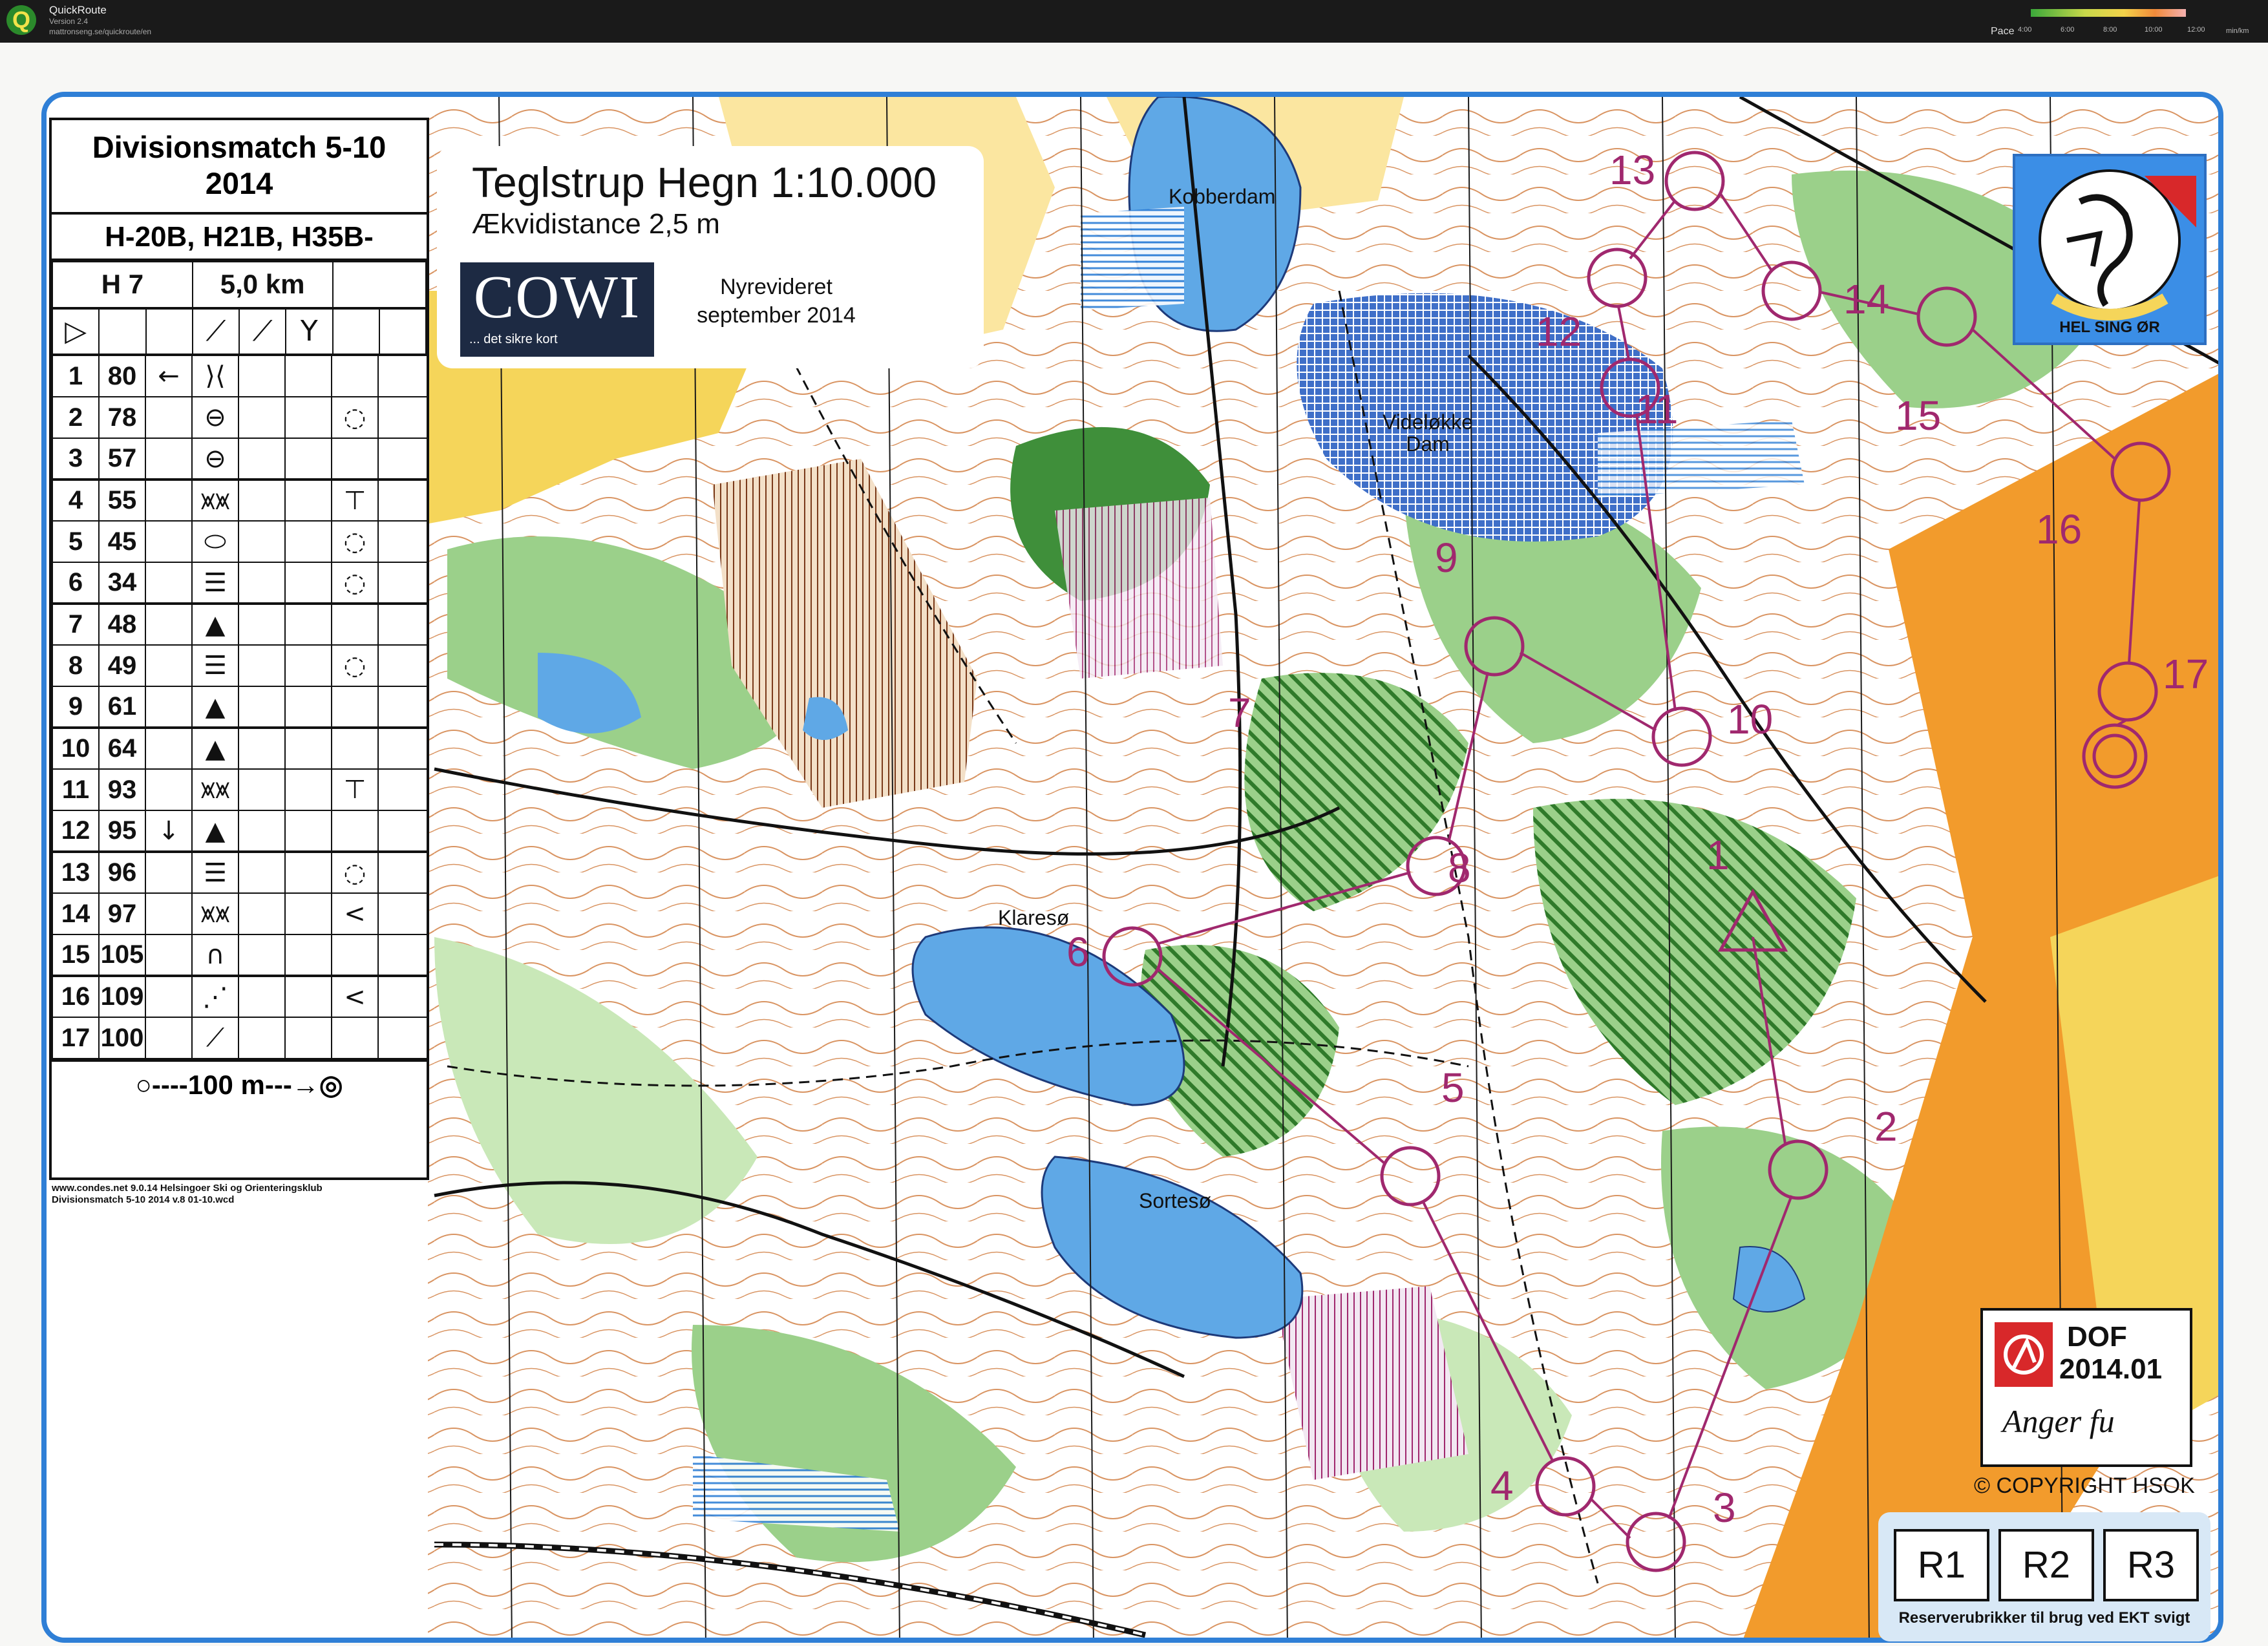 The image size is (2268, 1646). What do you see at coordinates (2044, 1618) in the screenshot?
I see `reserve-note: Reserverubrikker til brug ved EKT svigt` at bounding box center [2044, 1618].